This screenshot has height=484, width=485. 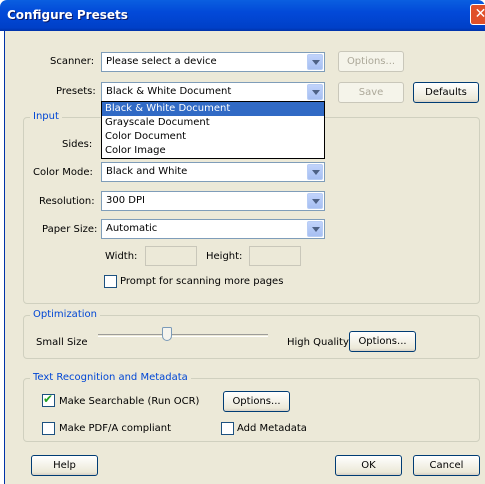 I want to click on paper-size-select: Automatic, so click(x=213, y=229).